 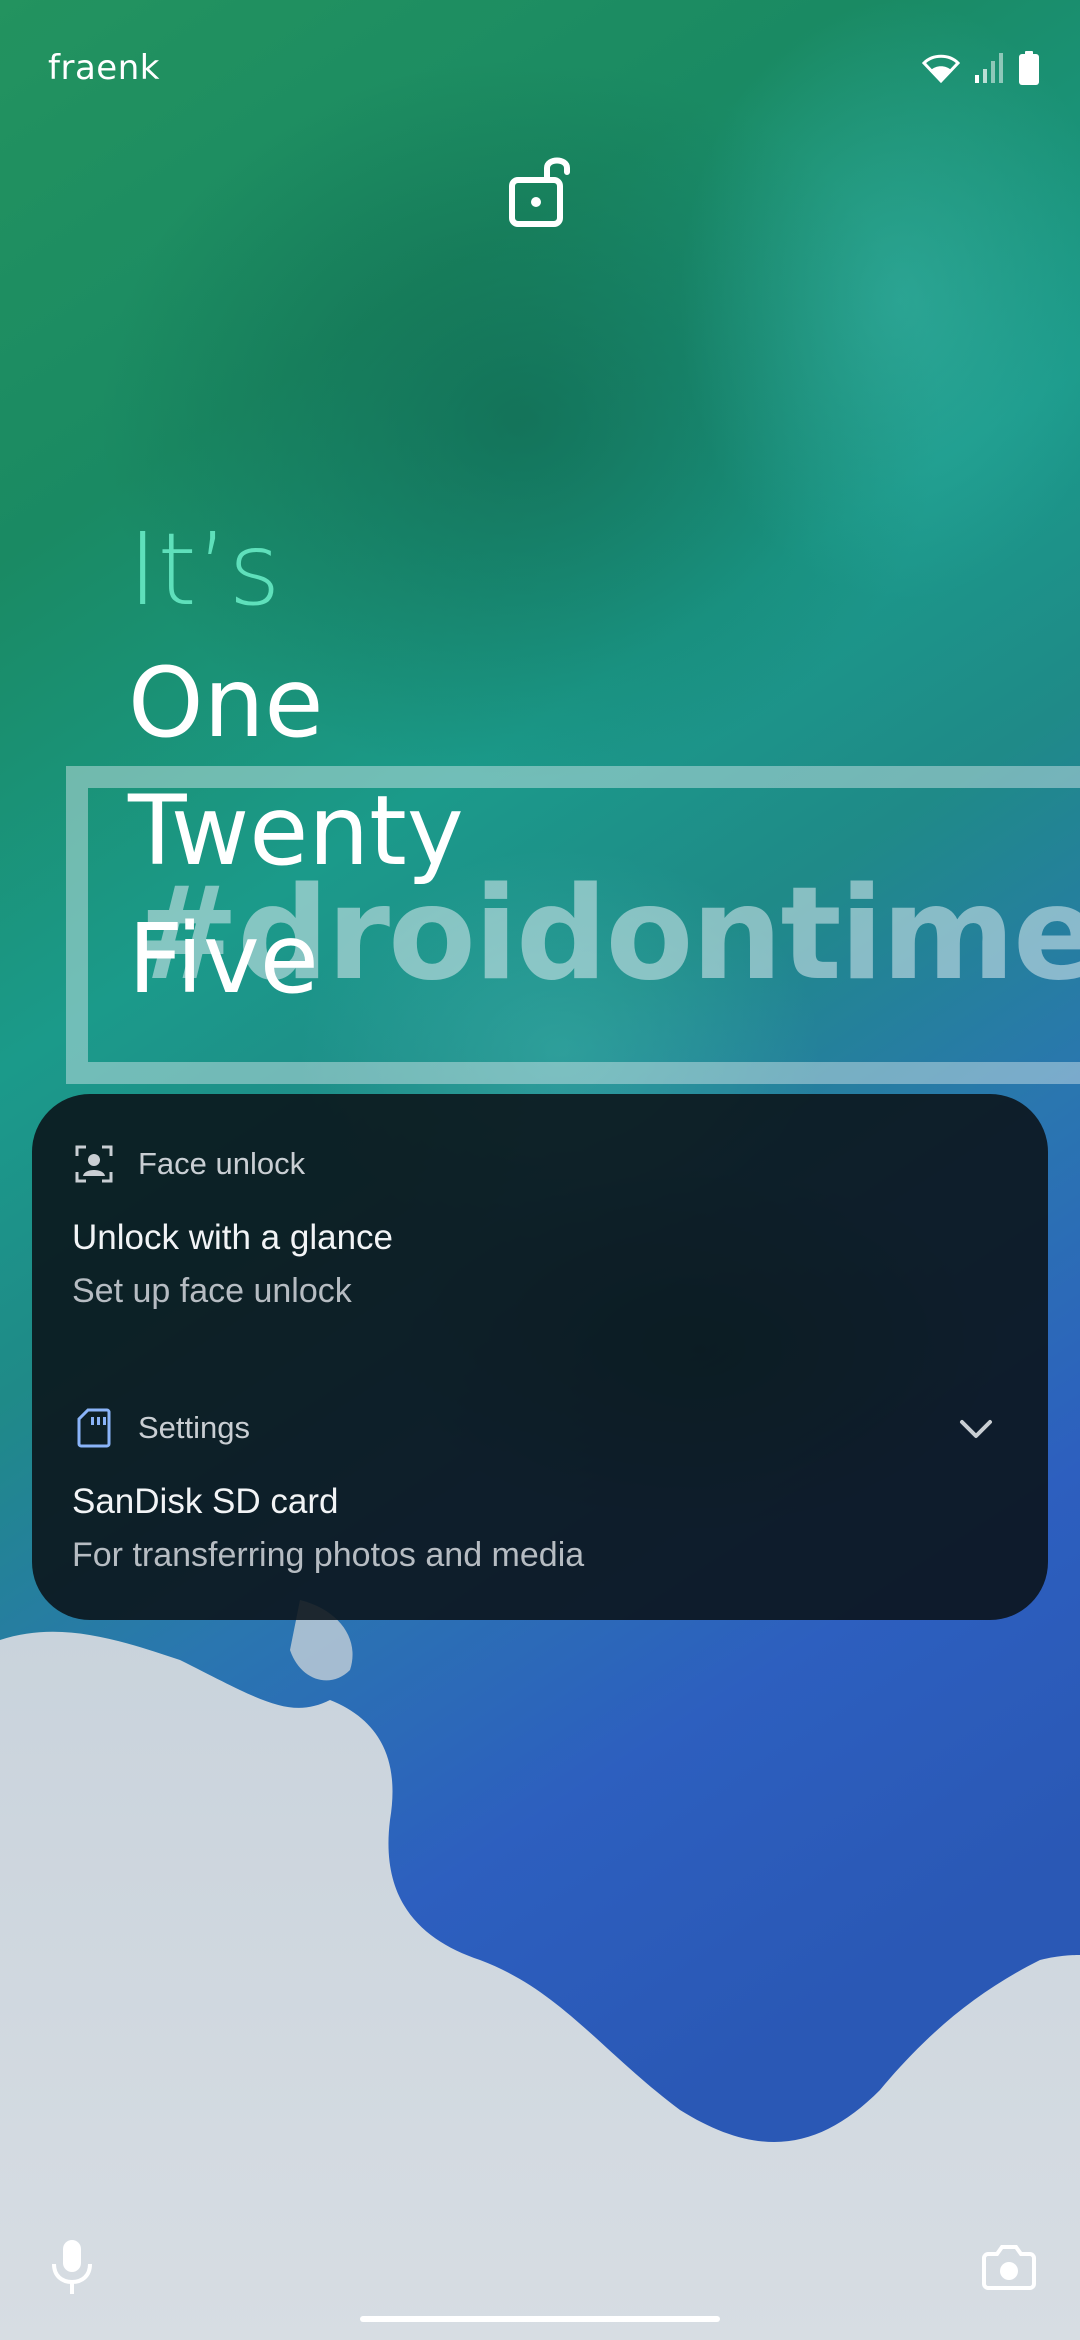 I want to click on status-bar: fraenk, so click(x=540, y=70).